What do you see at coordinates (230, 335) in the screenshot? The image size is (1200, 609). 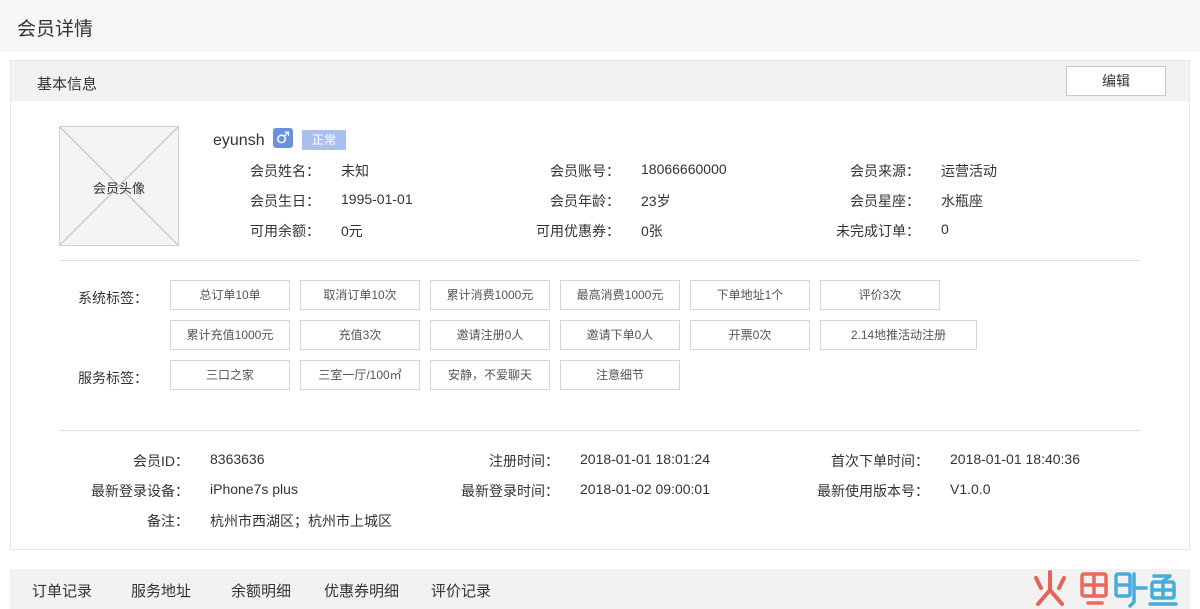 I see `system-tag: 累计充值1000元` at bounding box center [230, 335].